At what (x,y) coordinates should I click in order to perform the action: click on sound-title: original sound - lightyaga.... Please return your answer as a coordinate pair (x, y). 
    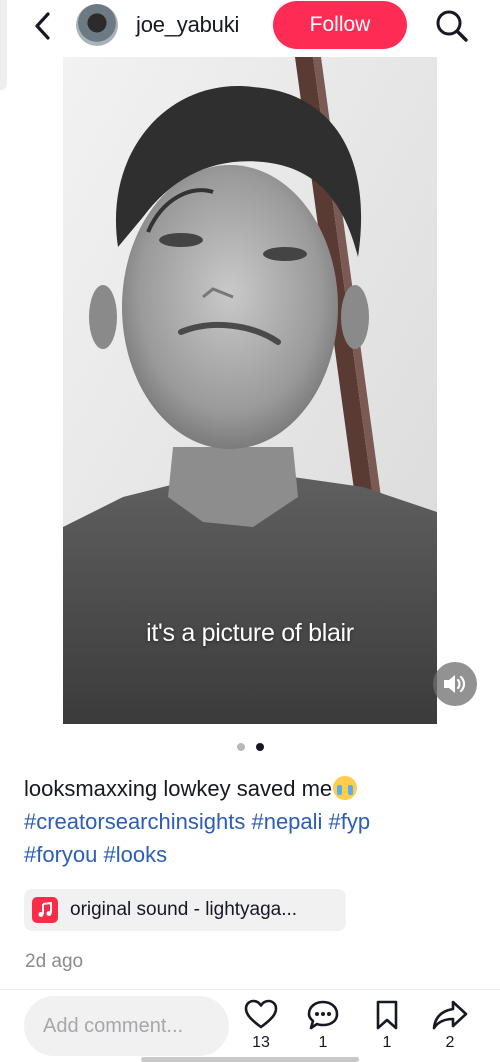
    Looking at the image, I should click on (184, 909).